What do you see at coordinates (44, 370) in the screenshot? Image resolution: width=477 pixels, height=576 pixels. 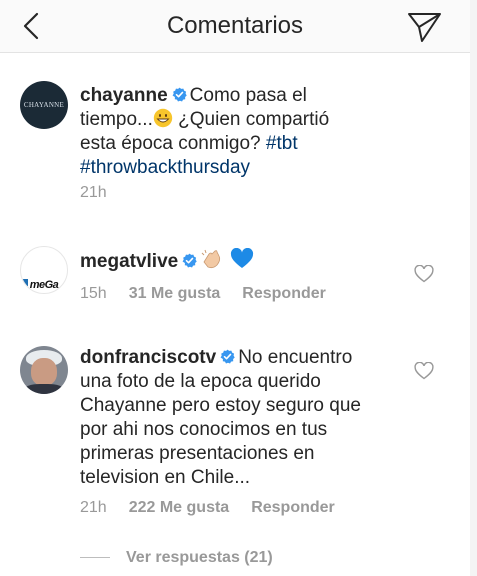 I see `avatar-donfranciscotv` at bounding box center [44, 370].